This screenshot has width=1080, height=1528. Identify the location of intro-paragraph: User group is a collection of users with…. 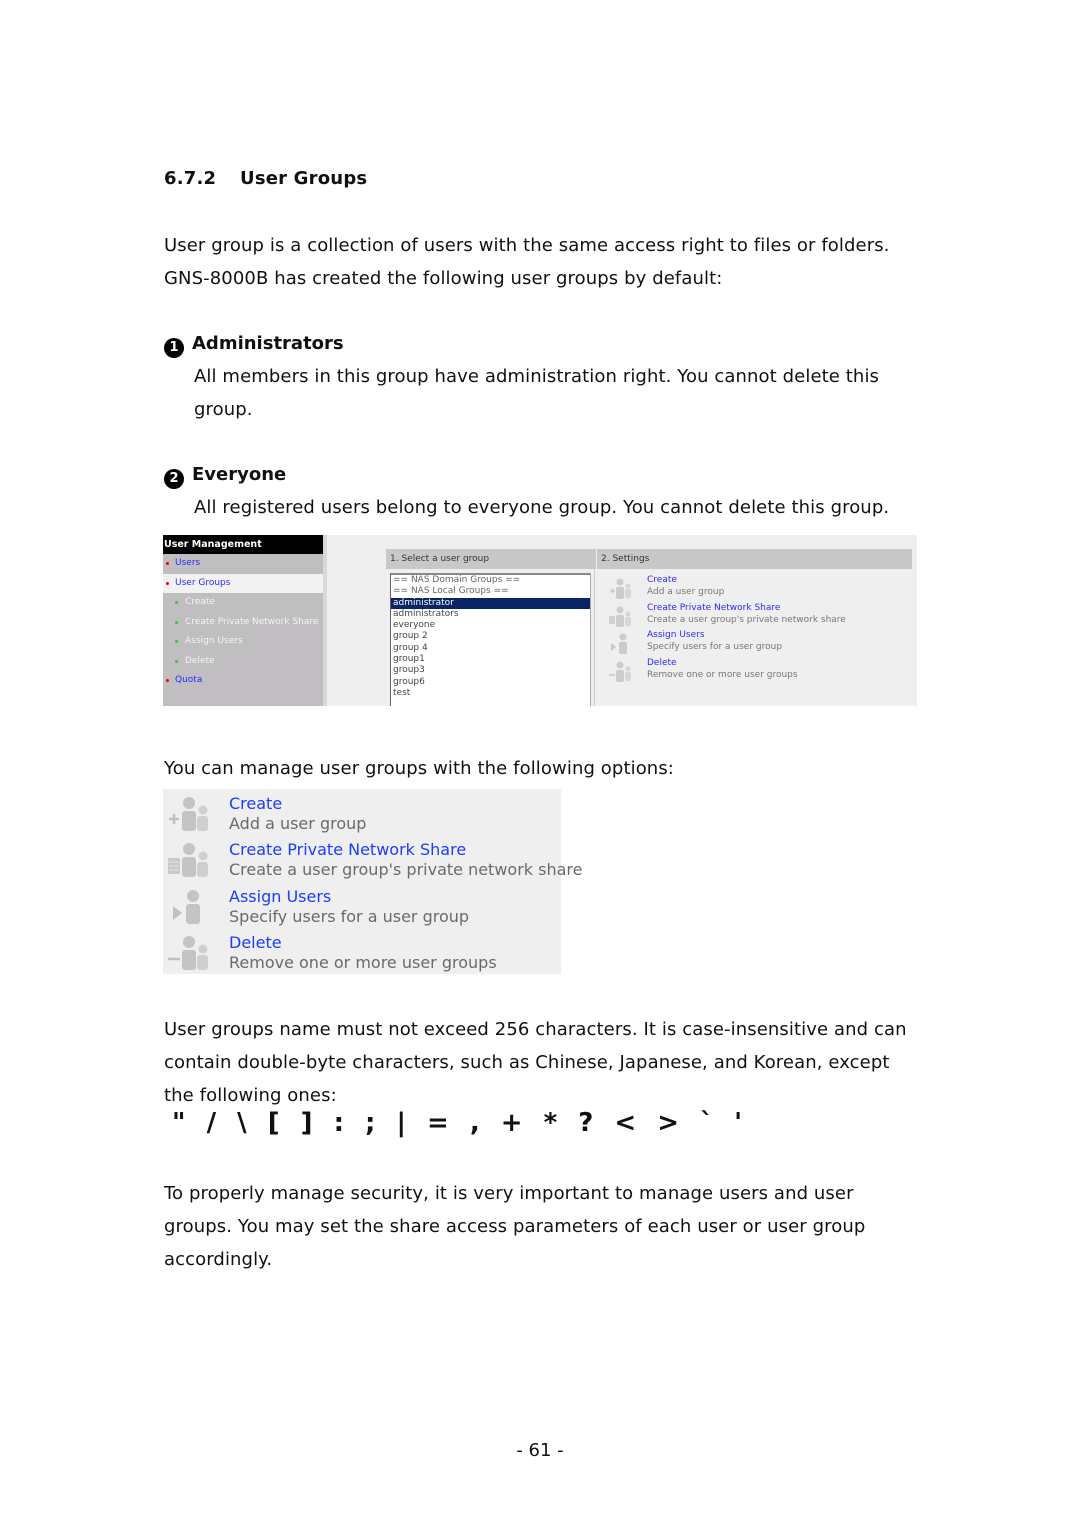
(544, 262).